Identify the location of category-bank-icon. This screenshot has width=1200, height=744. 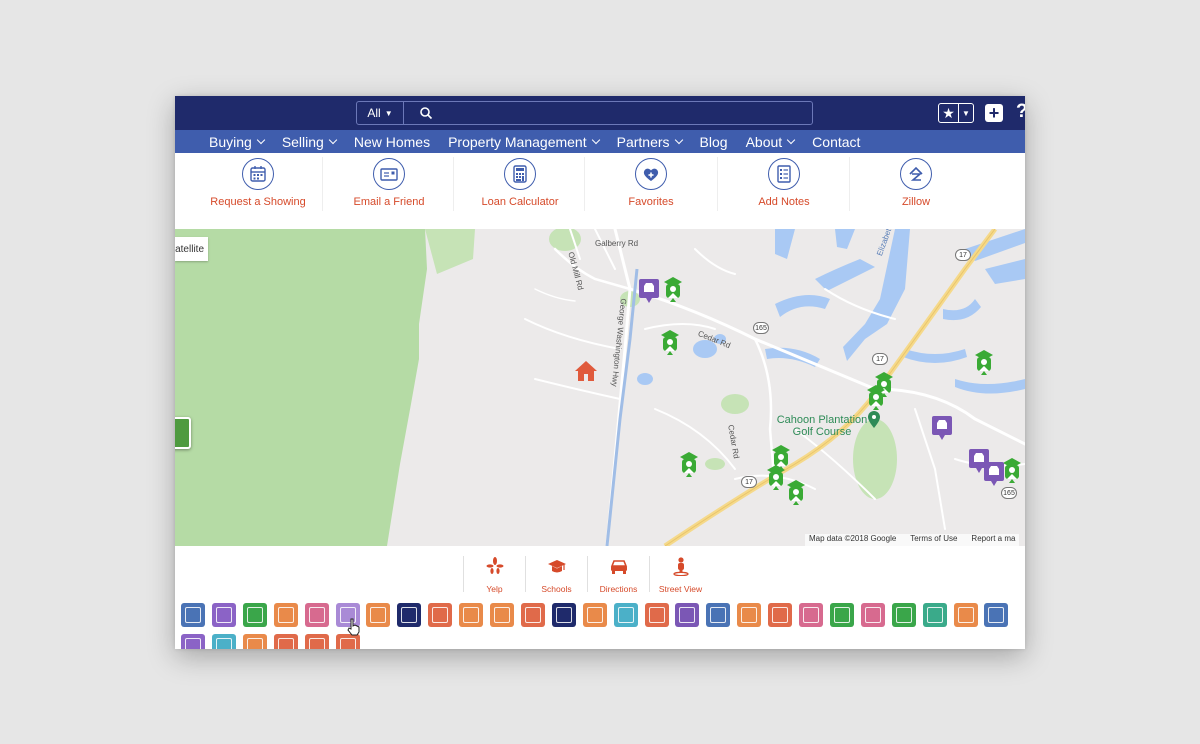
(348, 641).